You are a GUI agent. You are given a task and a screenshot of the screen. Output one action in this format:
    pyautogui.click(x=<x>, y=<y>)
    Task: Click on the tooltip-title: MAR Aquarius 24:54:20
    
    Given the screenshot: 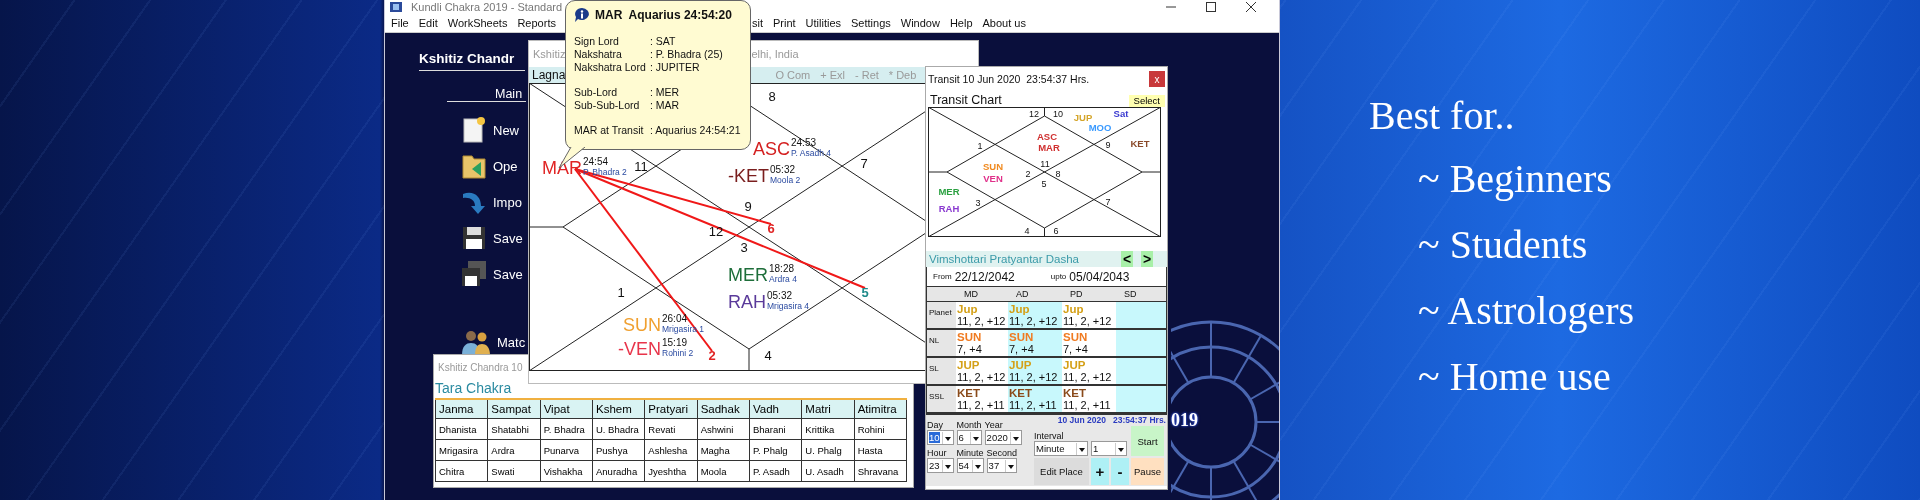 What is the action you would take?
    pyautogui.click(x=663, y=15)
    